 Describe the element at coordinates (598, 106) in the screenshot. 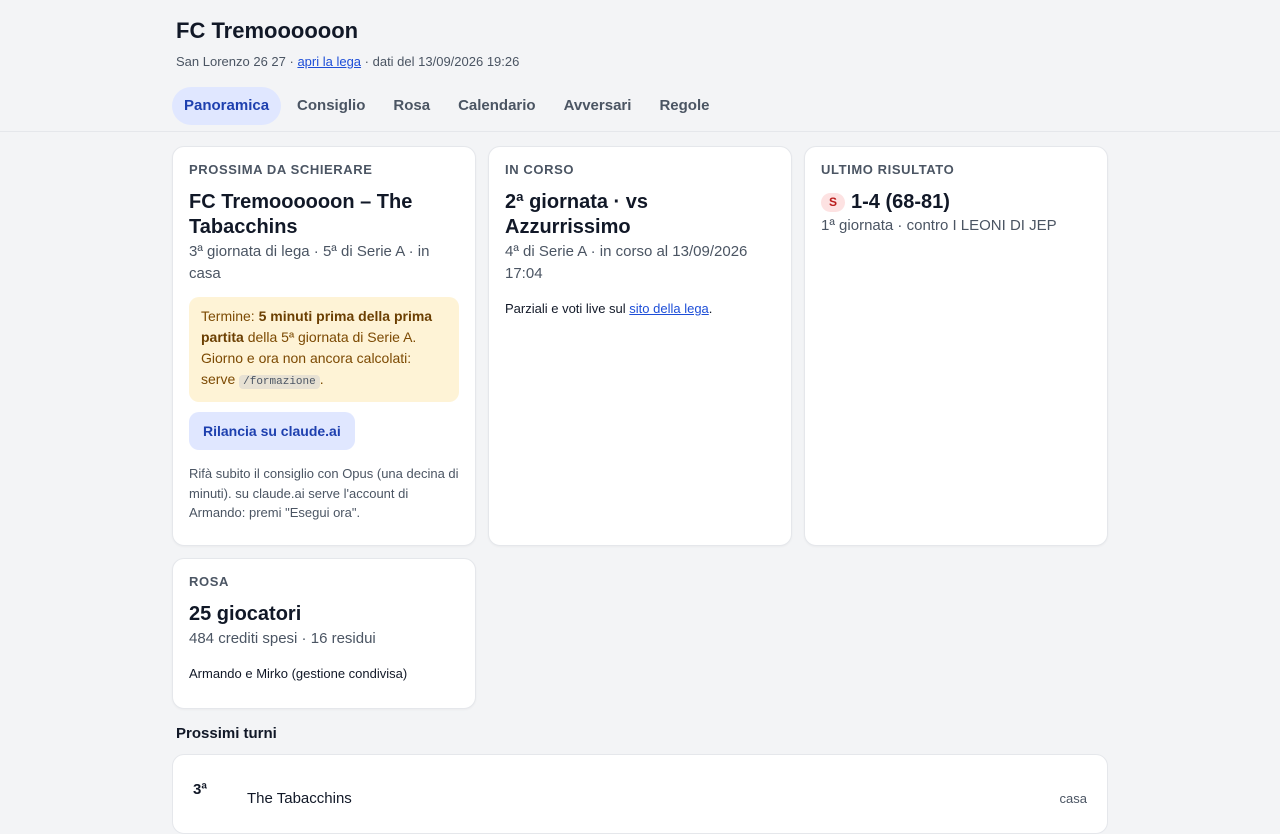

I see `tab-avversari: Avversari` at that location.